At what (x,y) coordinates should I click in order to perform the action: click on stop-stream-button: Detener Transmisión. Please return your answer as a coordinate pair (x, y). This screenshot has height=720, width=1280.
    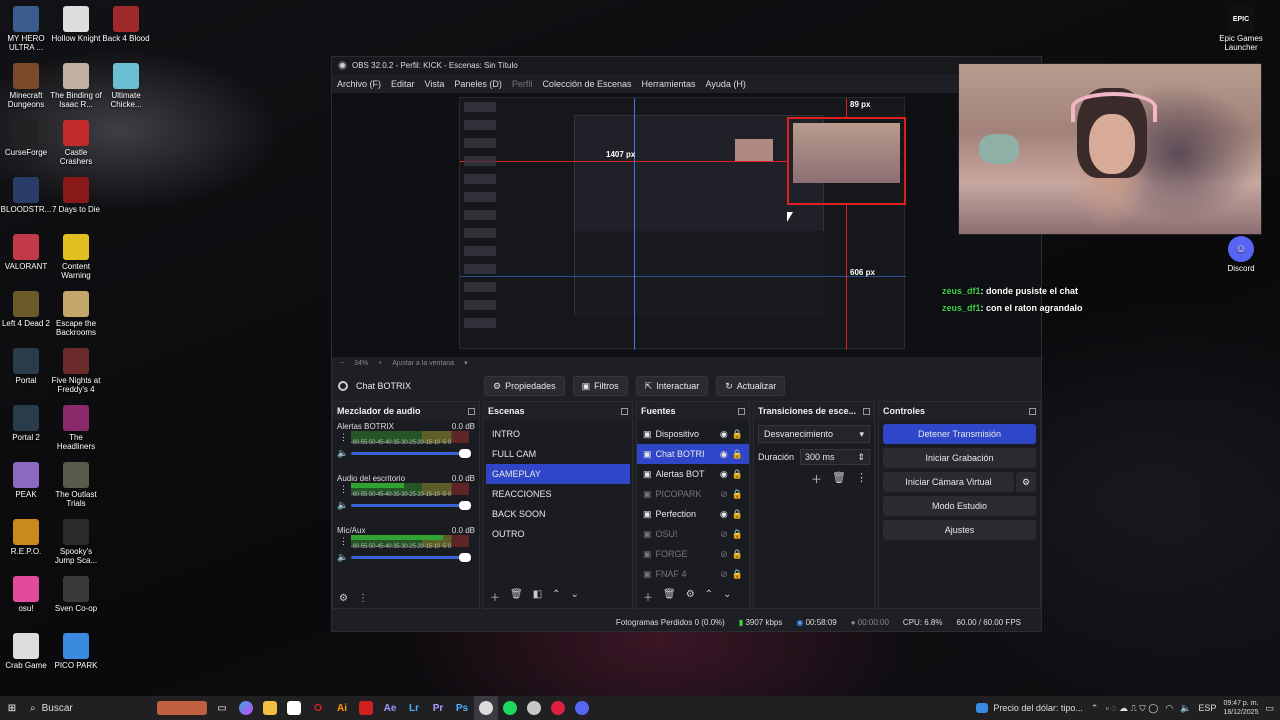
    Looking at the image, I should click on (959, 434).